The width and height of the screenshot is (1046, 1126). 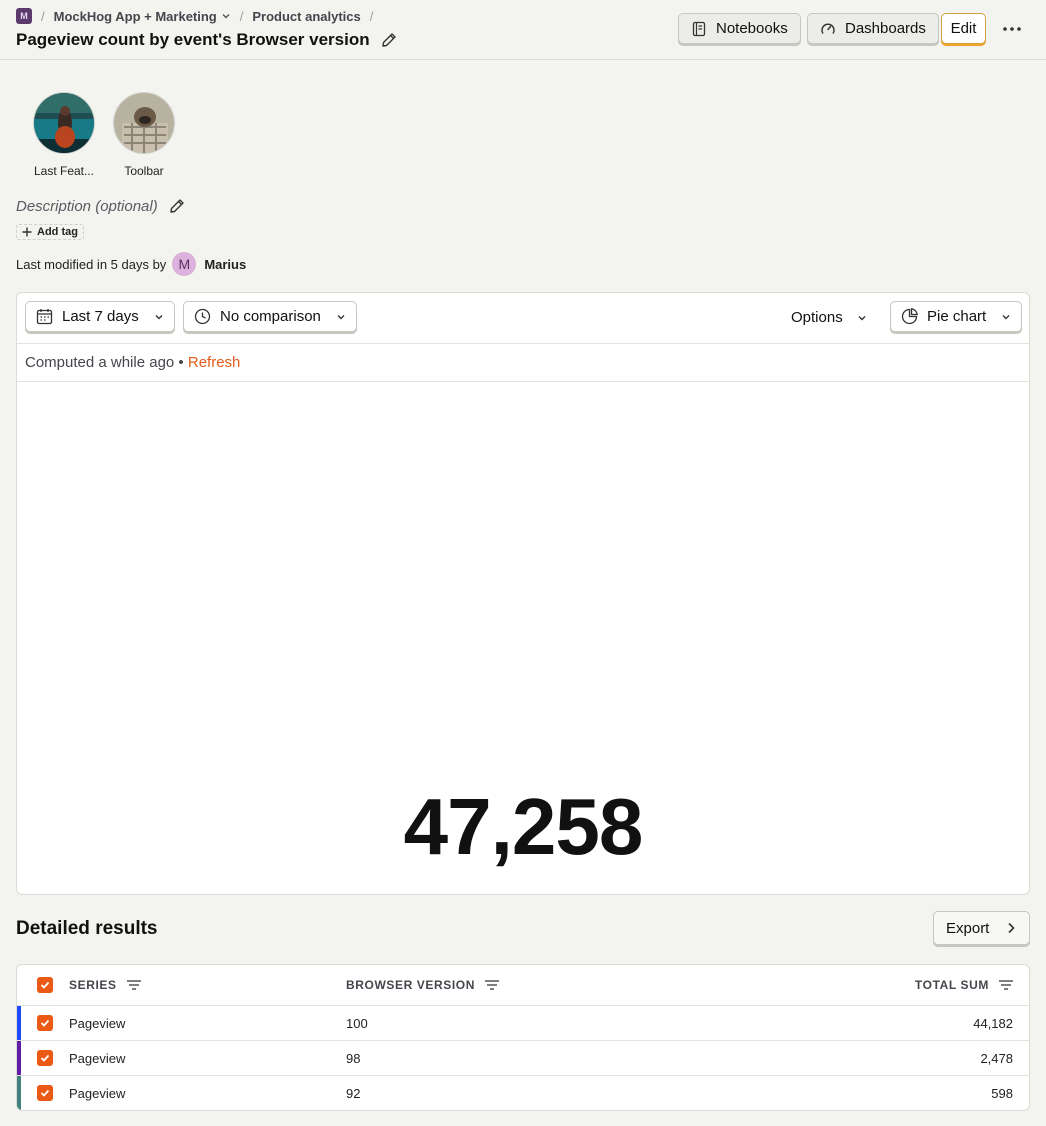 I want to click on avatar: M, so click(x=184, y=264).